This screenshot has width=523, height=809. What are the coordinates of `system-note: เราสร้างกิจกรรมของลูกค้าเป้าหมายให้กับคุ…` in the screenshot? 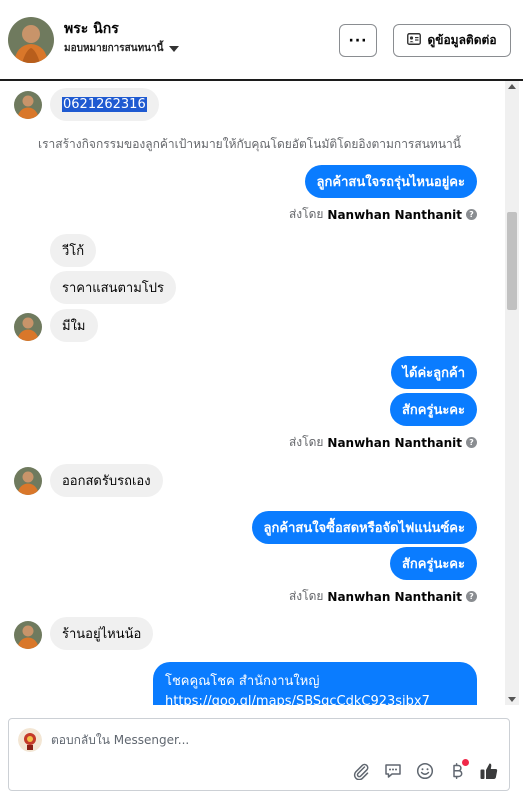 It's located at (249, 144).